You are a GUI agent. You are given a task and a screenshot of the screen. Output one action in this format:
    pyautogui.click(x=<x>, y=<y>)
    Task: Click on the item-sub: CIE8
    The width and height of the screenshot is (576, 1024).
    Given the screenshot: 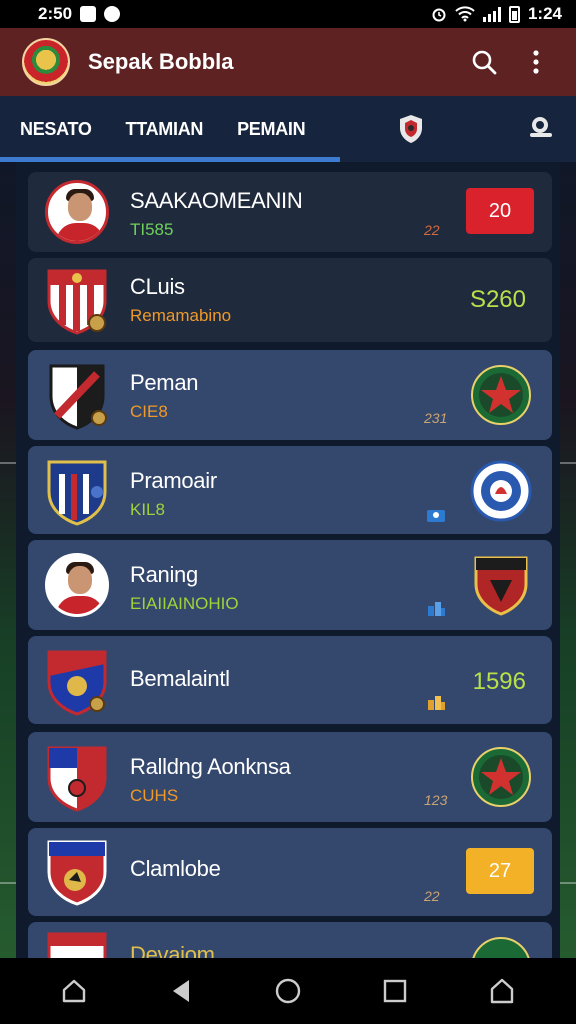 What is the action you would take?
    pyautogui.click(x=149, y=411)
    